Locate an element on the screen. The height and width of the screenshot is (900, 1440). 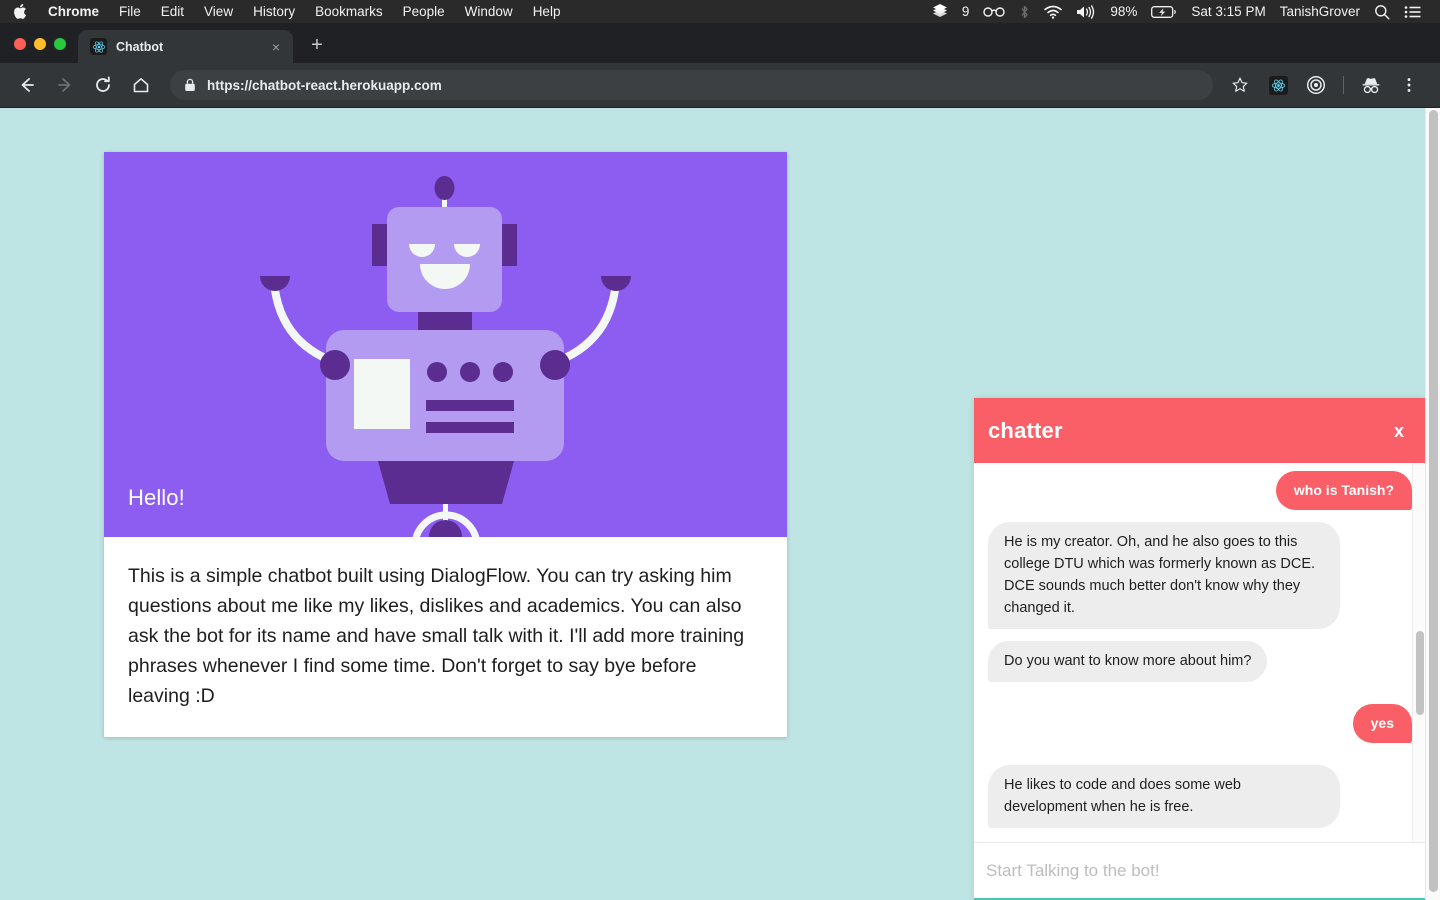
close-tab-icon: × is located at coordinates (276, 47).